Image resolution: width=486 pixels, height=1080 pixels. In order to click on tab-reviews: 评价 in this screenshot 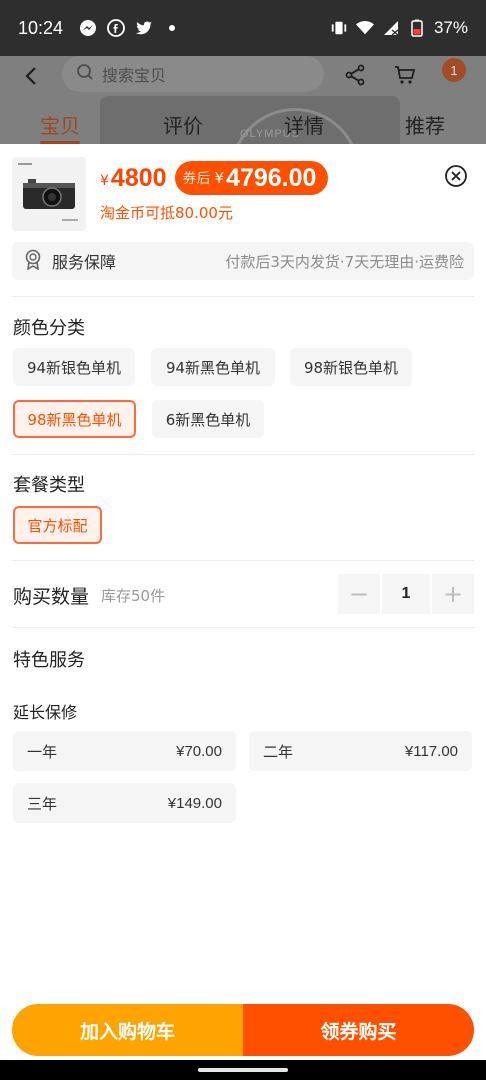, I will do `click(183, 124)`.